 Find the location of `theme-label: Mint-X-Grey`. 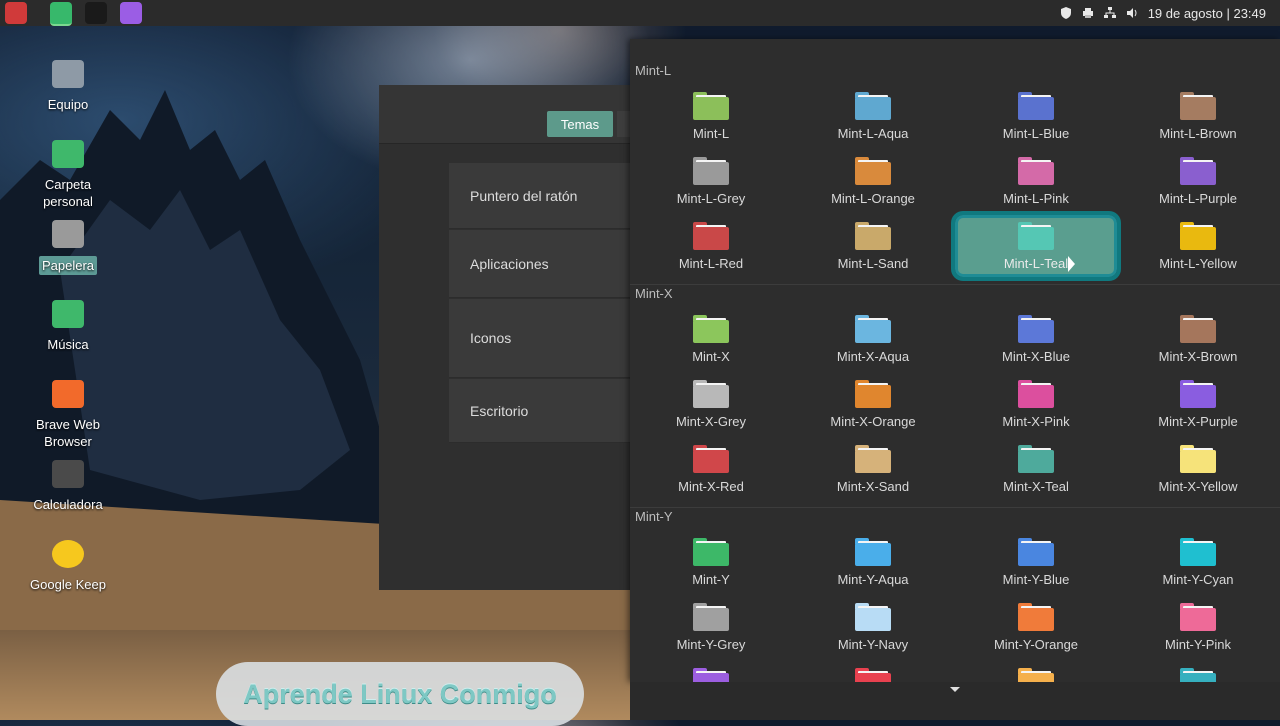

theme-label: Mint-X-Grey is located at coordinates (711, 421).